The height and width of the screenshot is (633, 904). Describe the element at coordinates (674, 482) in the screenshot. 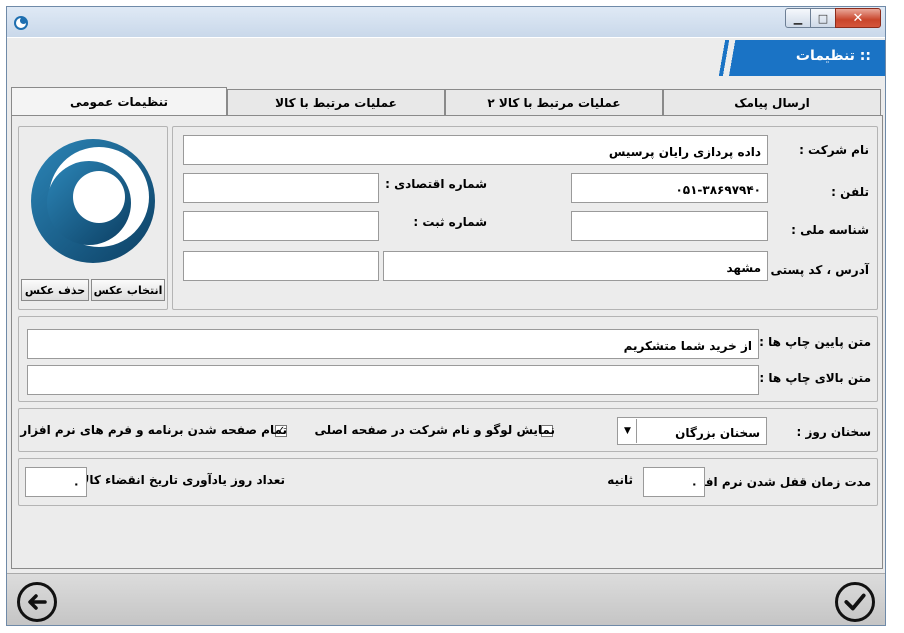

I see `lock-time-field: ۰` at that location.